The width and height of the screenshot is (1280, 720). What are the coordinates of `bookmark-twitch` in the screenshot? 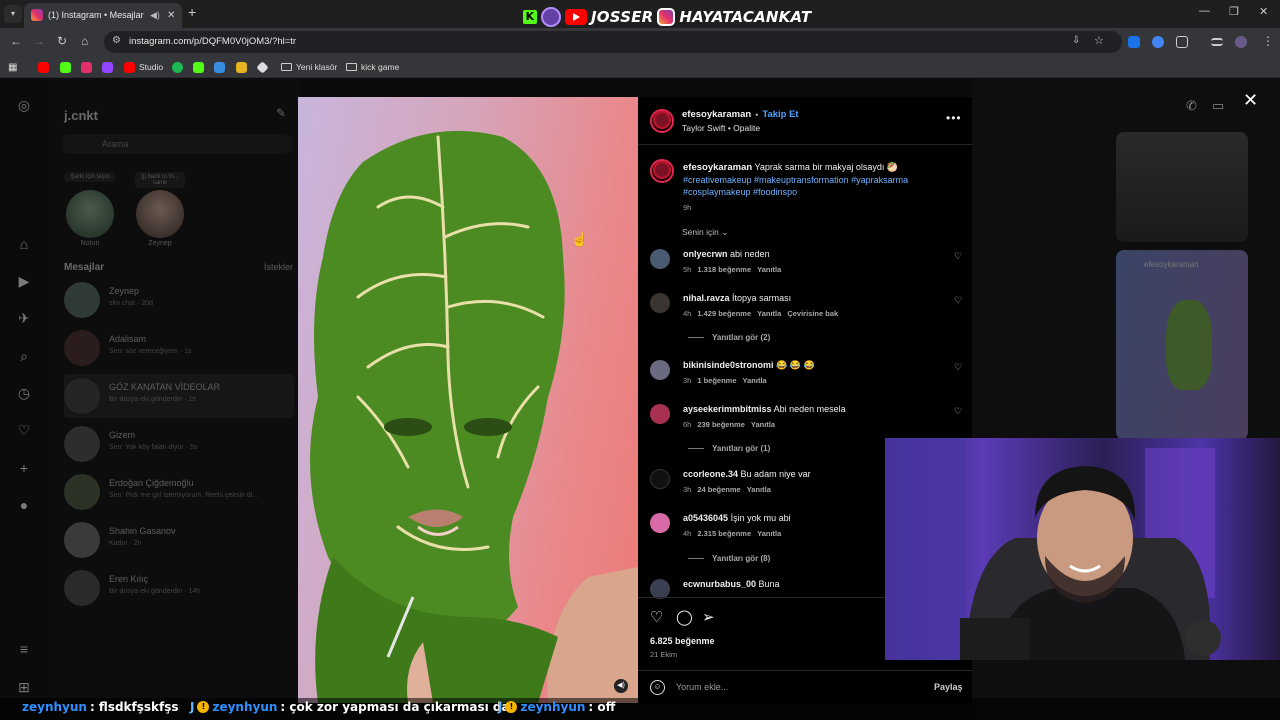 It's located at (107, 67).